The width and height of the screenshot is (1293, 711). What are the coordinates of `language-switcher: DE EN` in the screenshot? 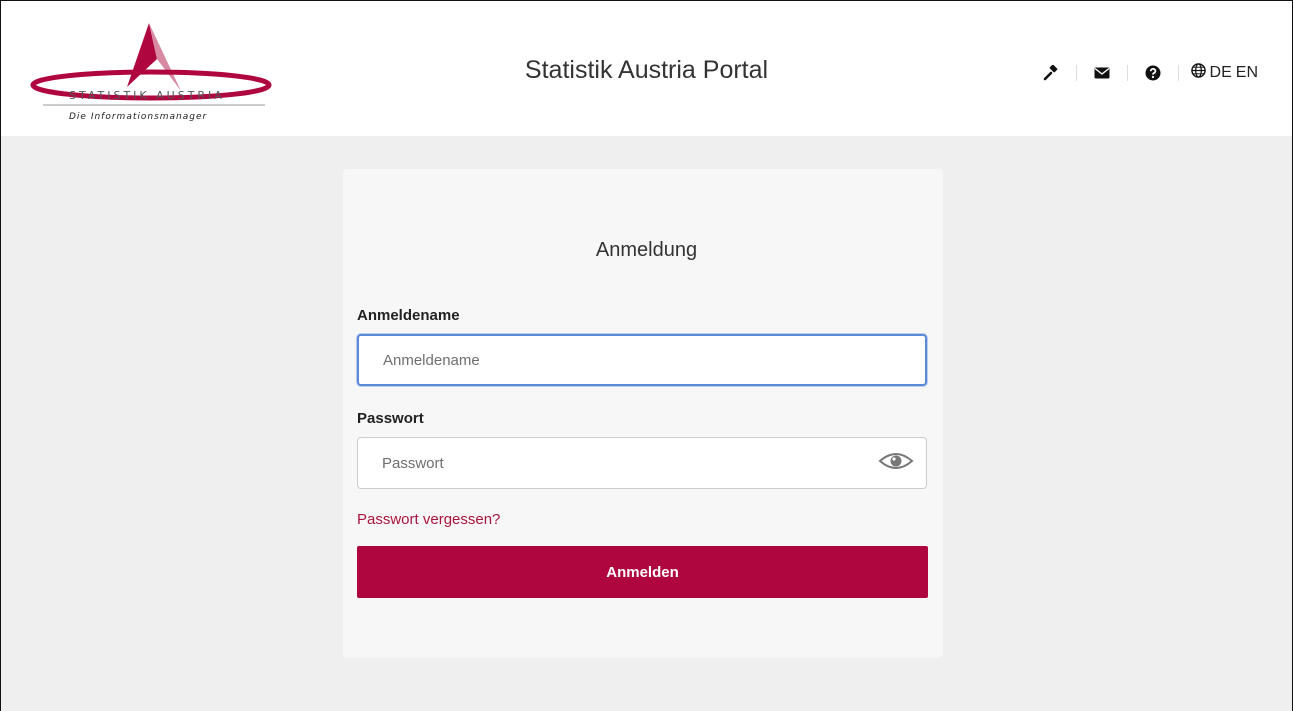 It's located at (1224, 73).